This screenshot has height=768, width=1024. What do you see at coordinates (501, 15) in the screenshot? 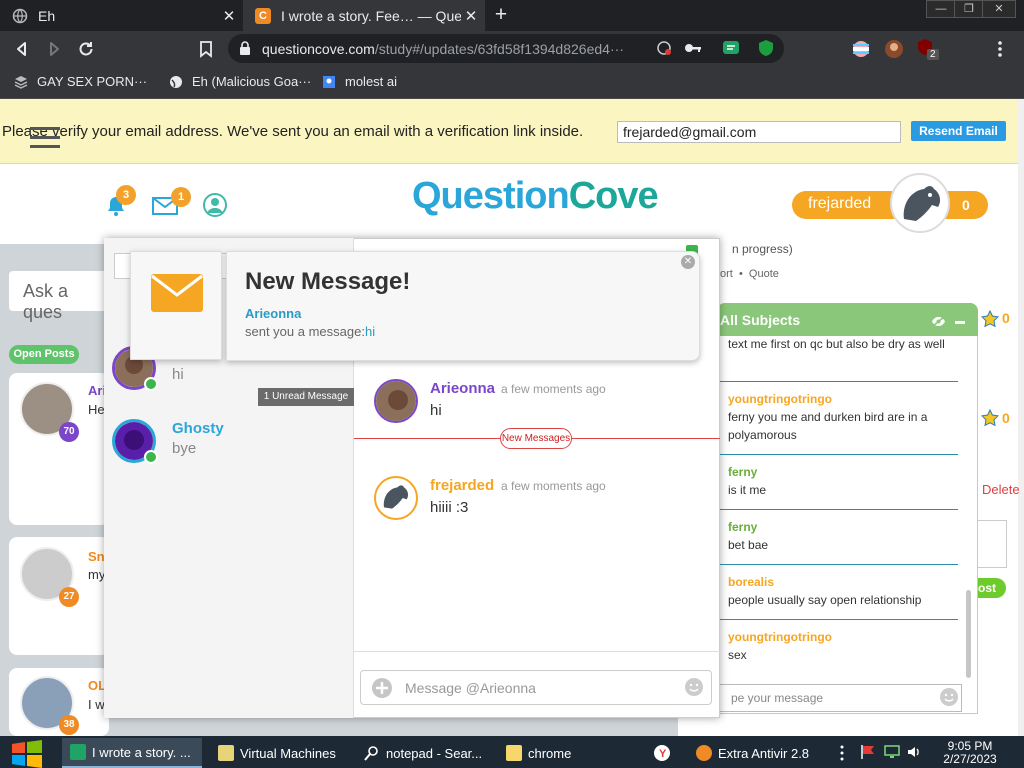
I see `new-tab-button: +` at bounding box center [501, 15].